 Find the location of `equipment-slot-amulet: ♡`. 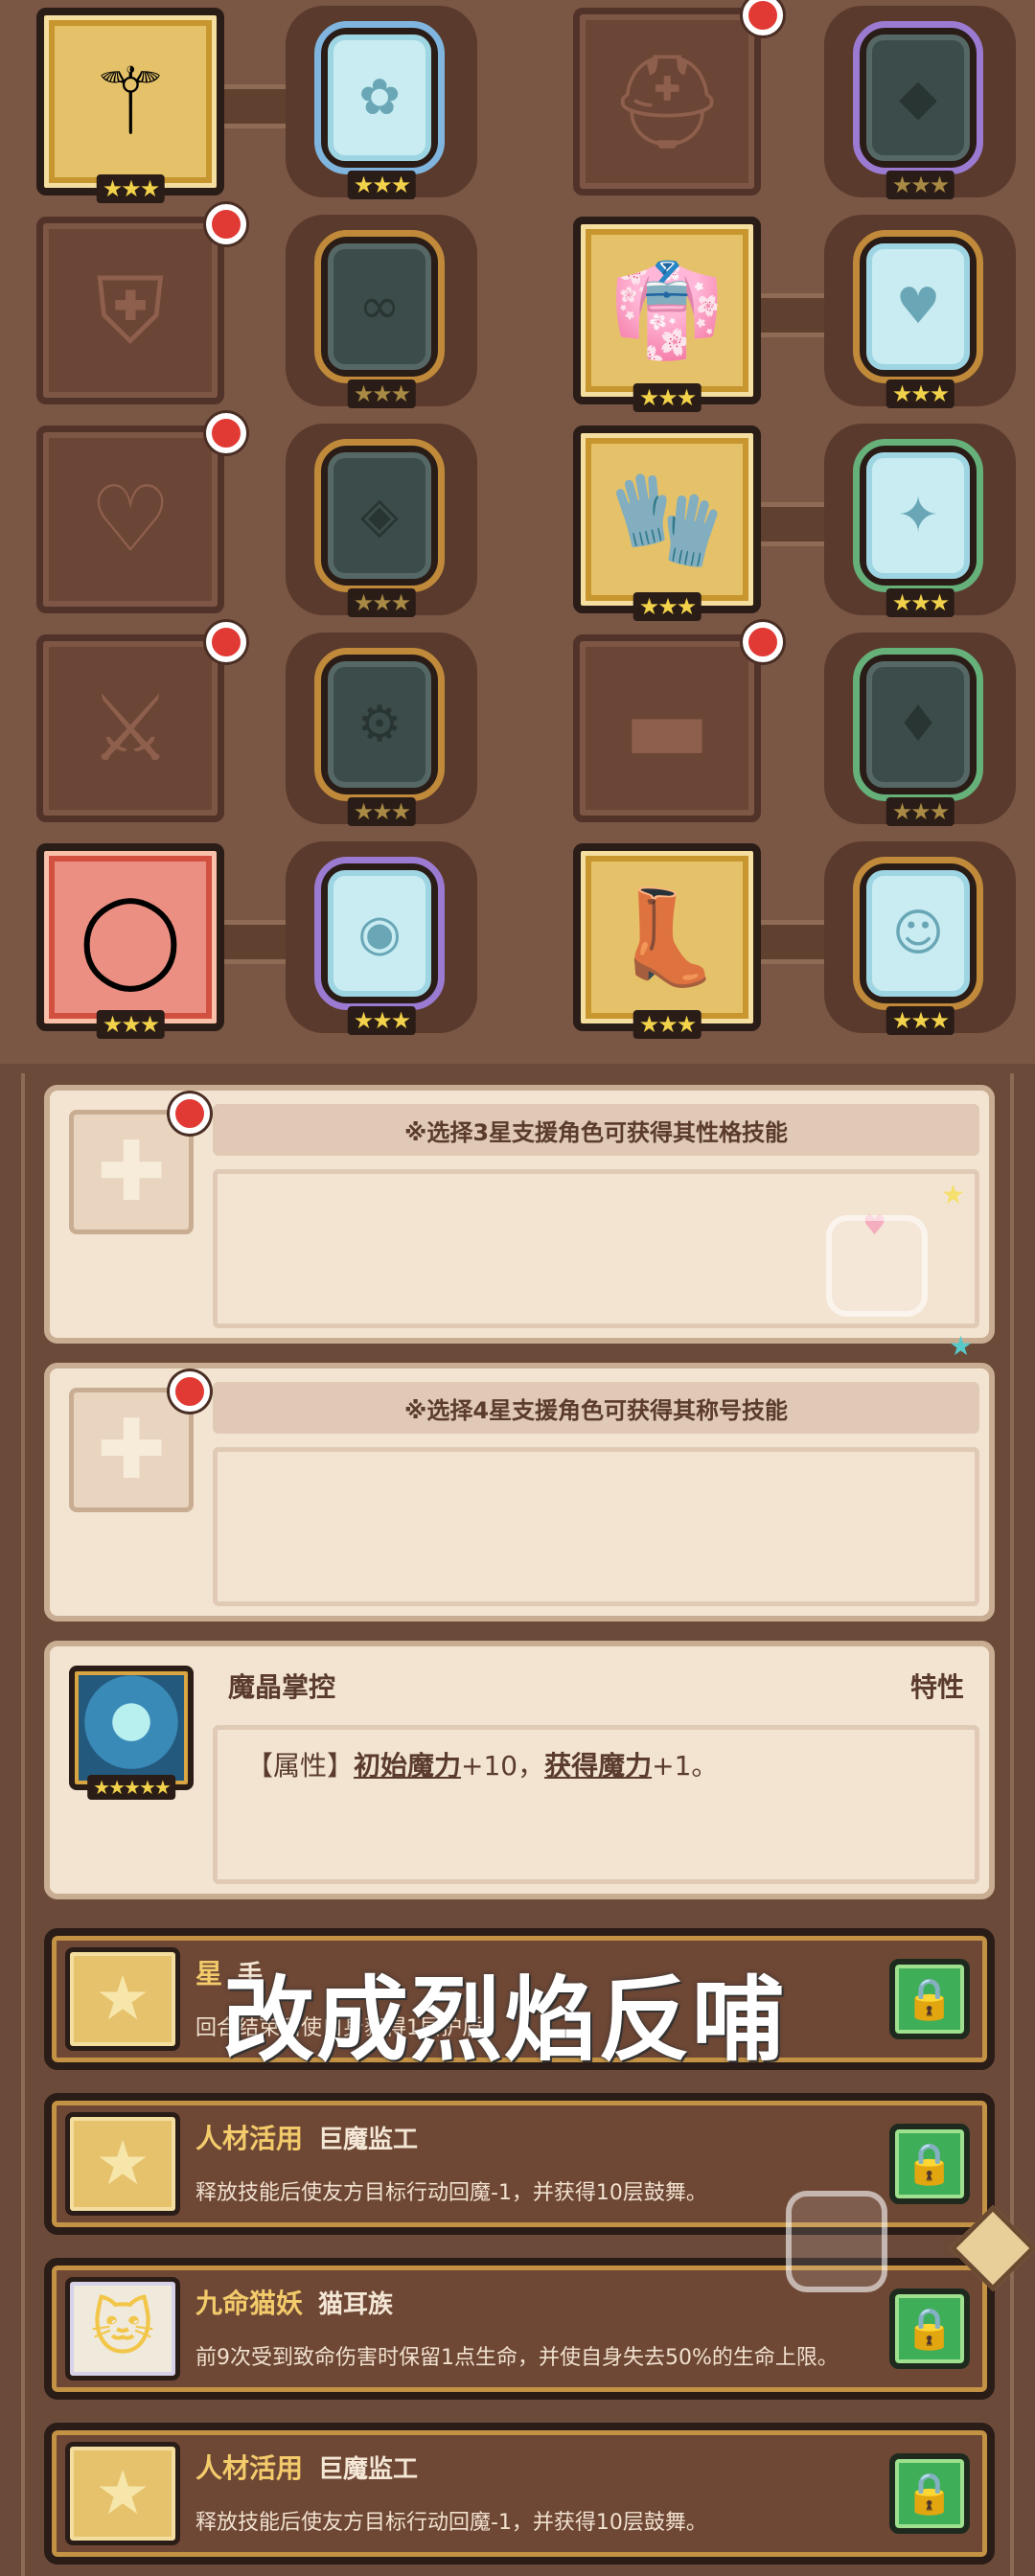

equipment-slot-amulet: ♡ is located at coordinates (141, 513).